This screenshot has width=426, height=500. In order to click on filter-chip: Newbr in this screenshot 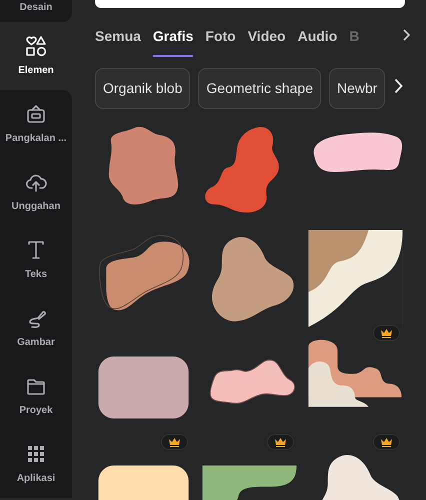, I will do `click(357, 88)`.